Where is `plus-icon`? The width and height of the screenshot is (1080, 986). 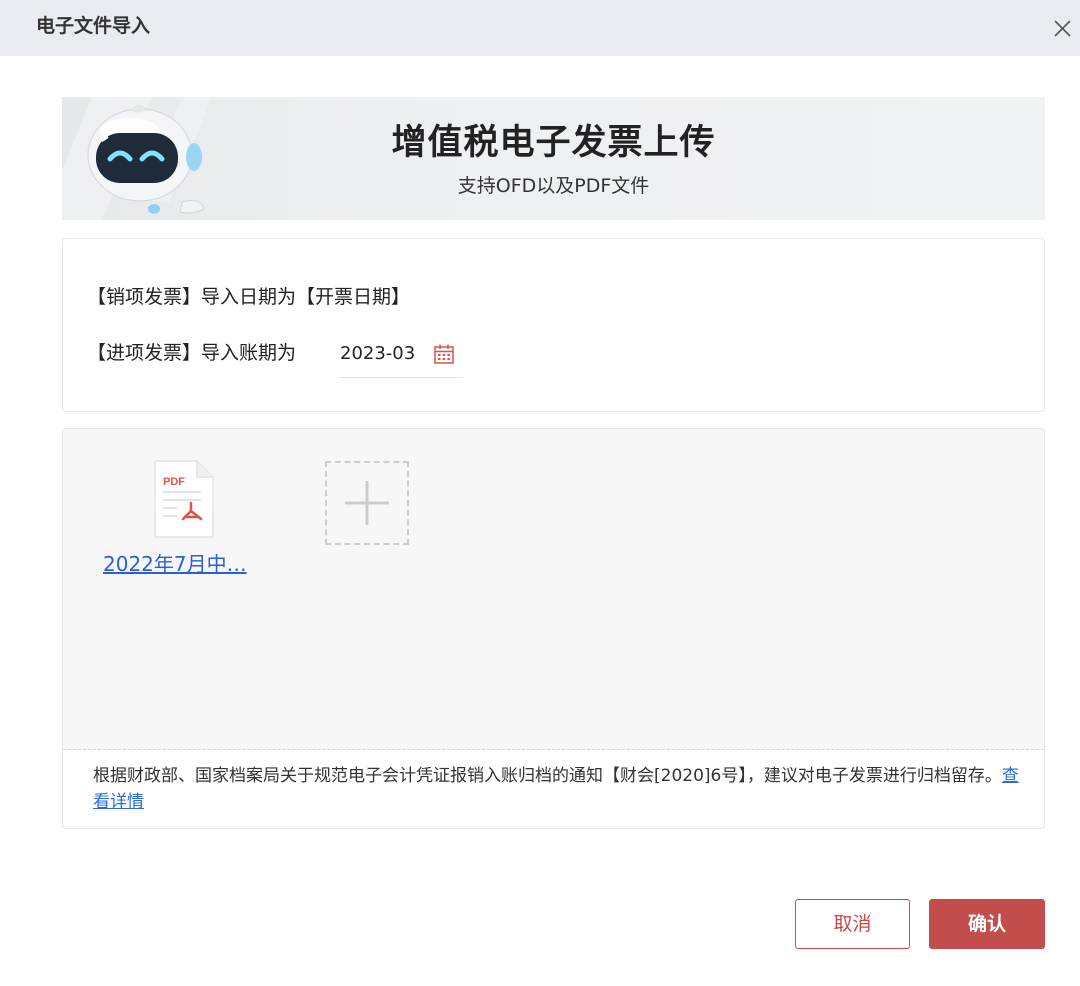
plus-icon is located at coordinates (367, 503).